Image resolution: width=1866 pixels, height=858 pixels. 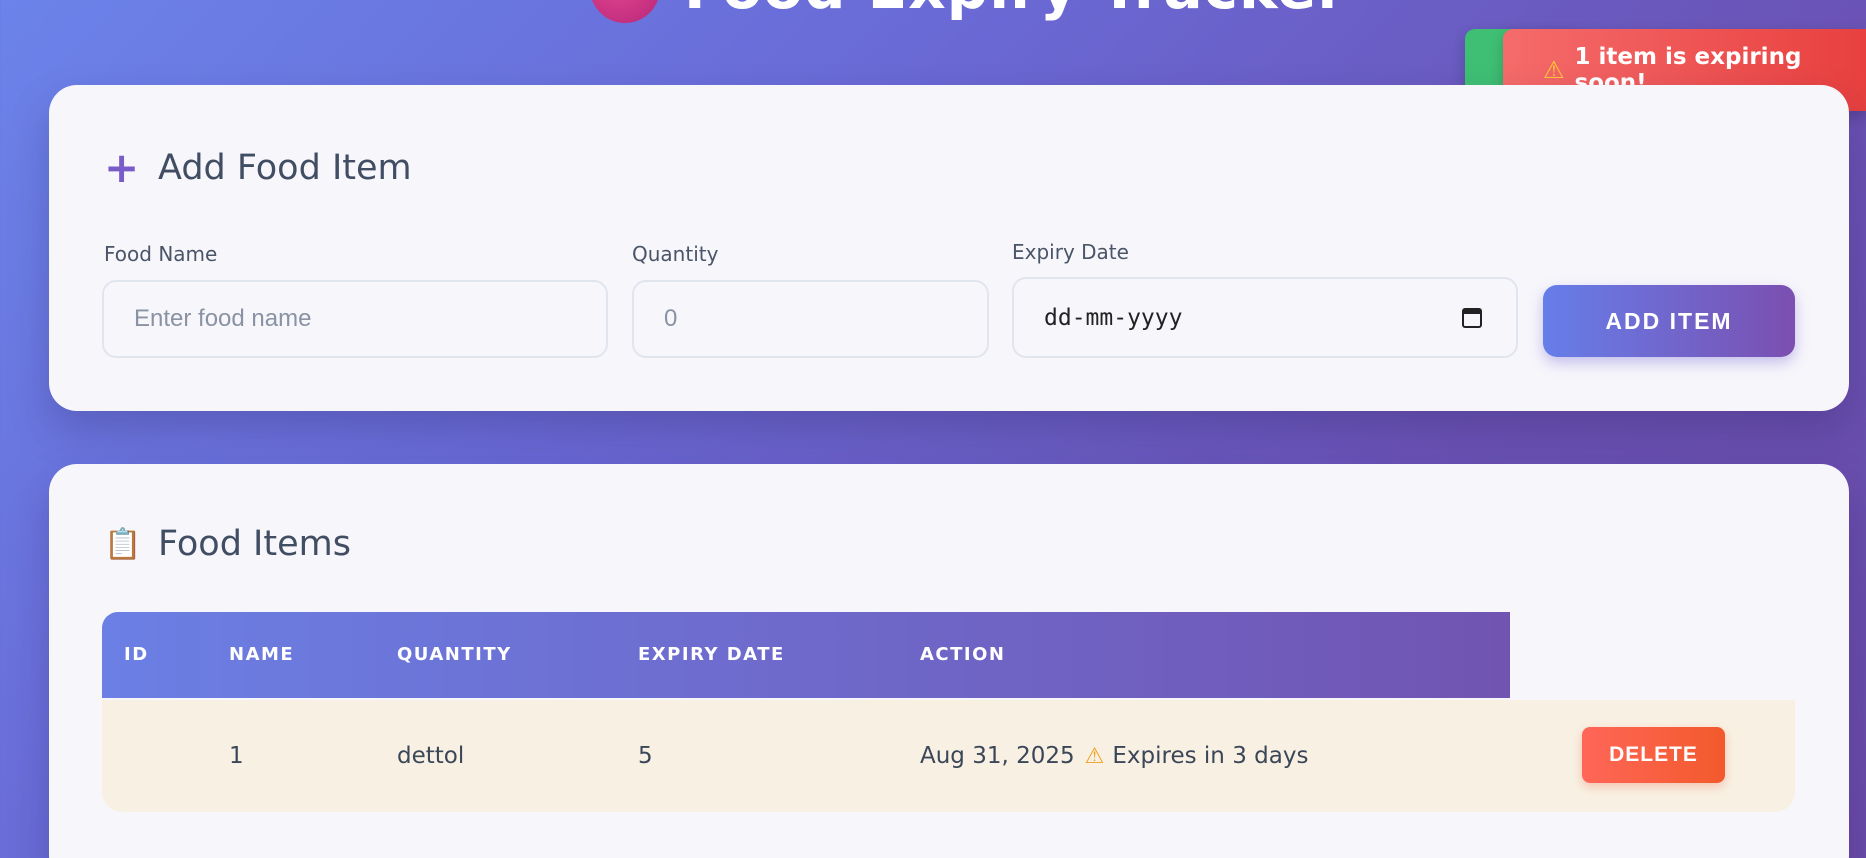 I want to click on food-items-title: 📋 Food Items, so click(x=227, y=544).